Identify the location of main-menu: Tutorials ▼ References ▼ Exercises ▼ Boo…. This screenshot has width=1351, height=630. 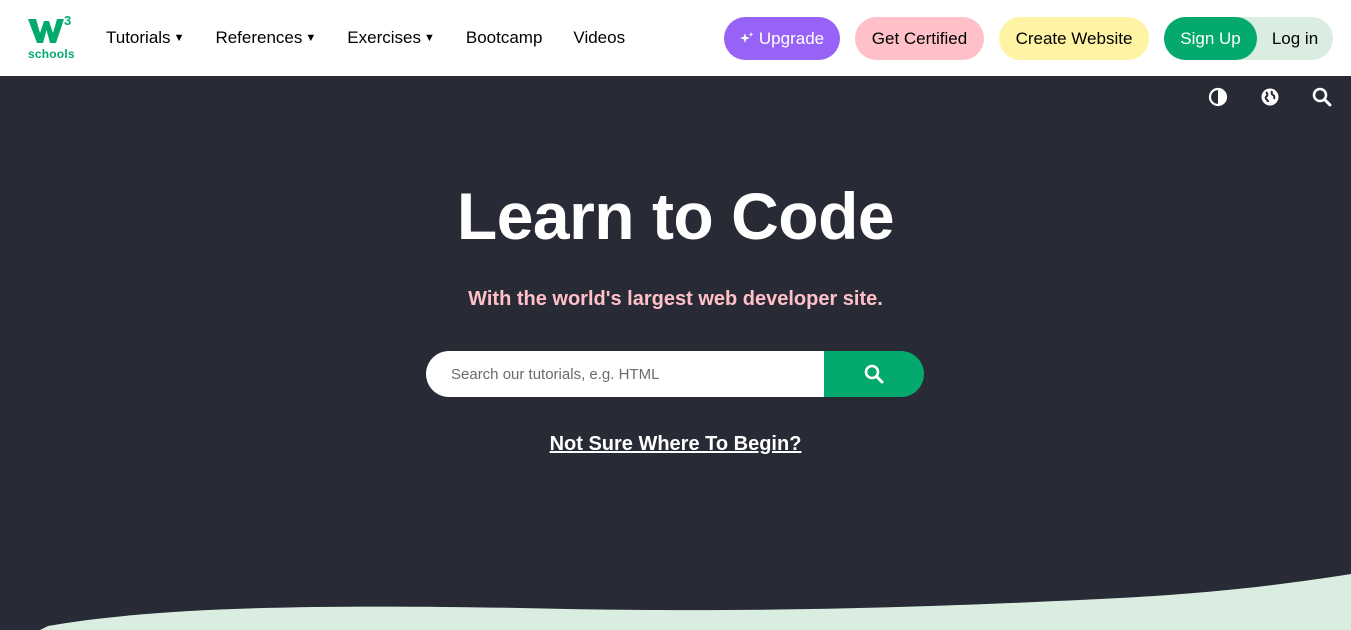
(381, 38).